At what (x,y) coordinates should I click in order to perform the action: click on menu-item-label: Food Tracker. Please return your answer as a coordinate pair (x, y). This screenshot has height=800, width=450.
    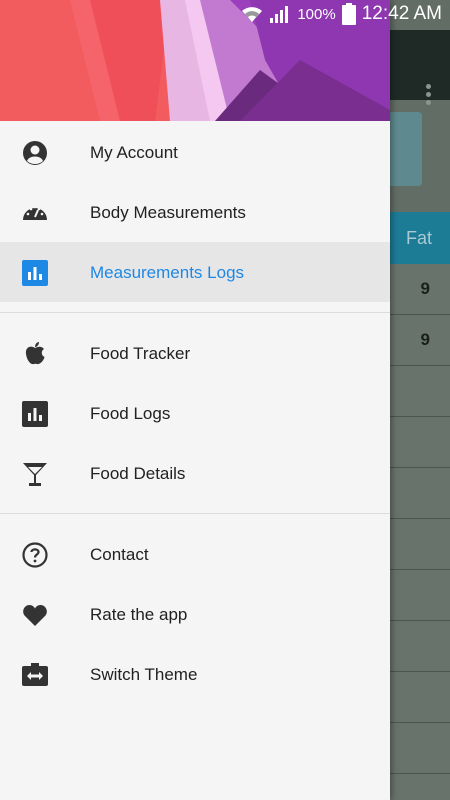
    Looking at the image, I should click on (140, 353).